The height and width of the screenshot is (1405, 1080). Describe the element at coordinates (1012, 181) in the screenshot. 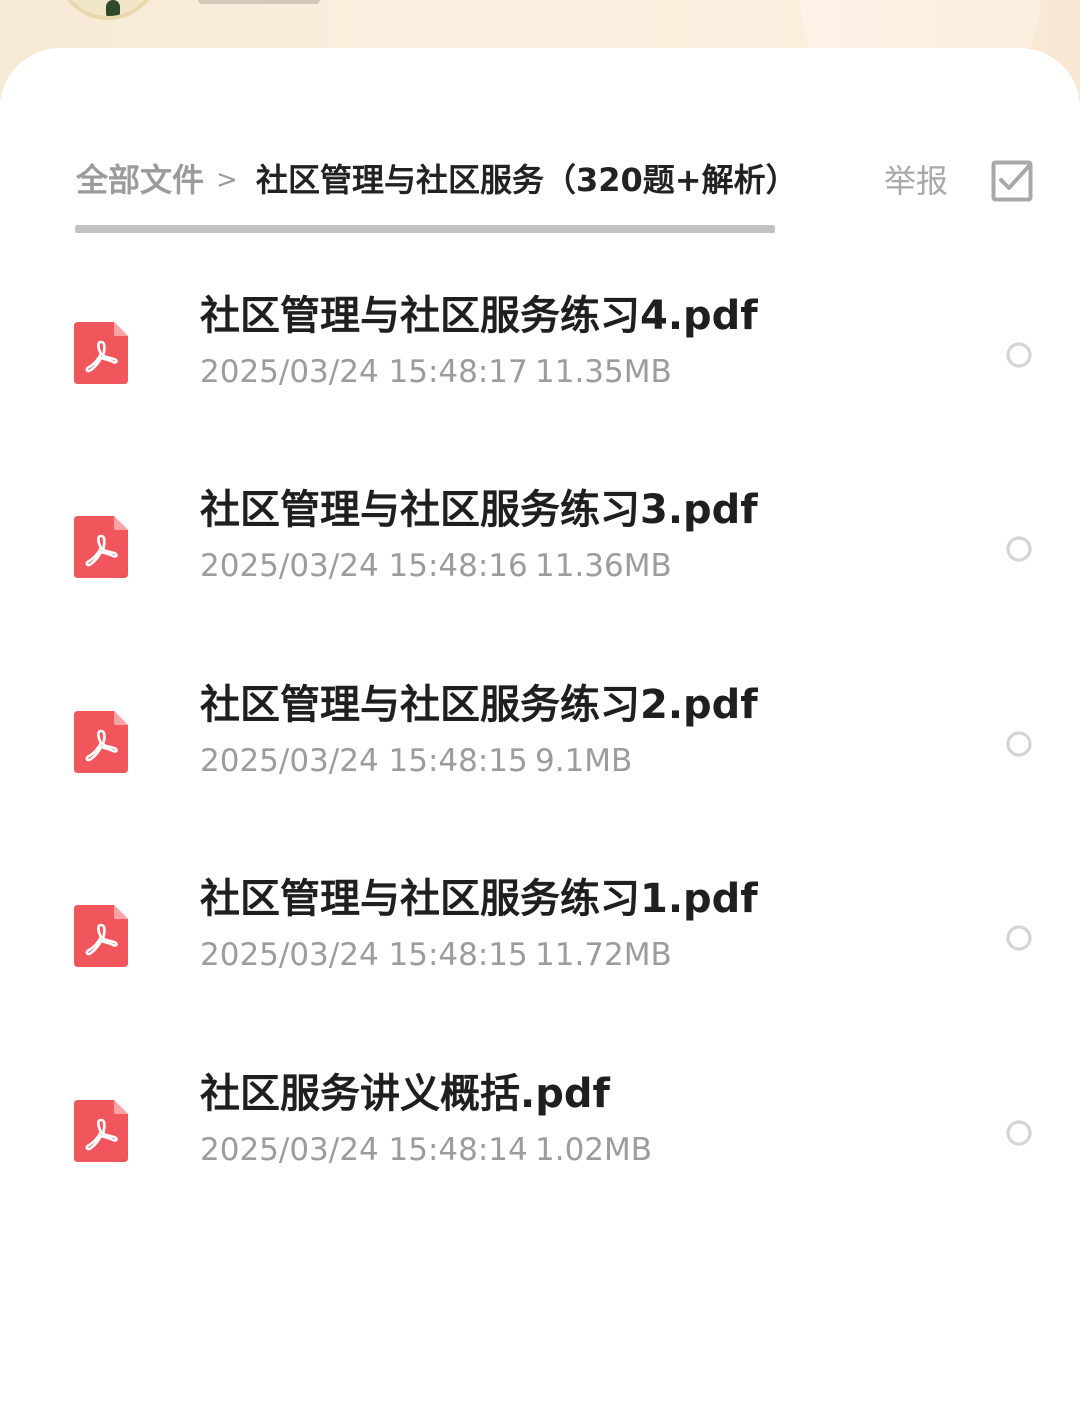

I see `checkbox-icon` at that location.